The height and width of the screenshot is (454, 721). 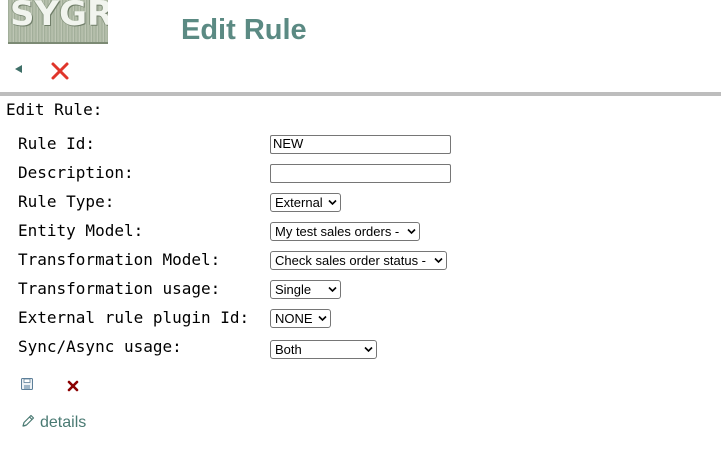 What do you see at coordinates (294, 318) in the screenshot?
I see `external-plugin-id-value: NONE` at bounding box center [294, 318].